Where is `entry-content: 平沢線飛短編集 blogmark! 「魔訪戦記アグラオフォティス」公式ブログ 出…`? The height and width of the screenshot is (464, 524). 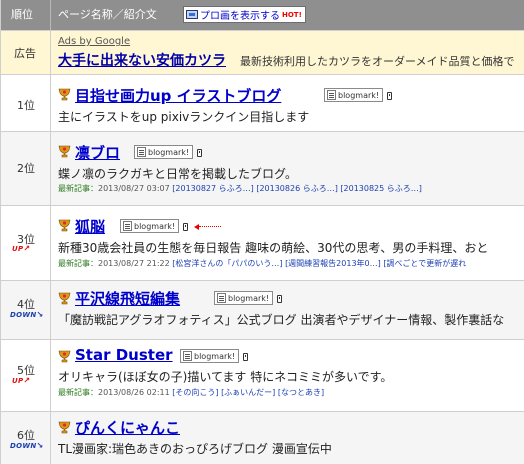 entry-content: 平沢線飛短編集 blogmark! 「魔訪戦記アグラオフォティス」公式ブログ 出… is located at coordinates (291, 310).